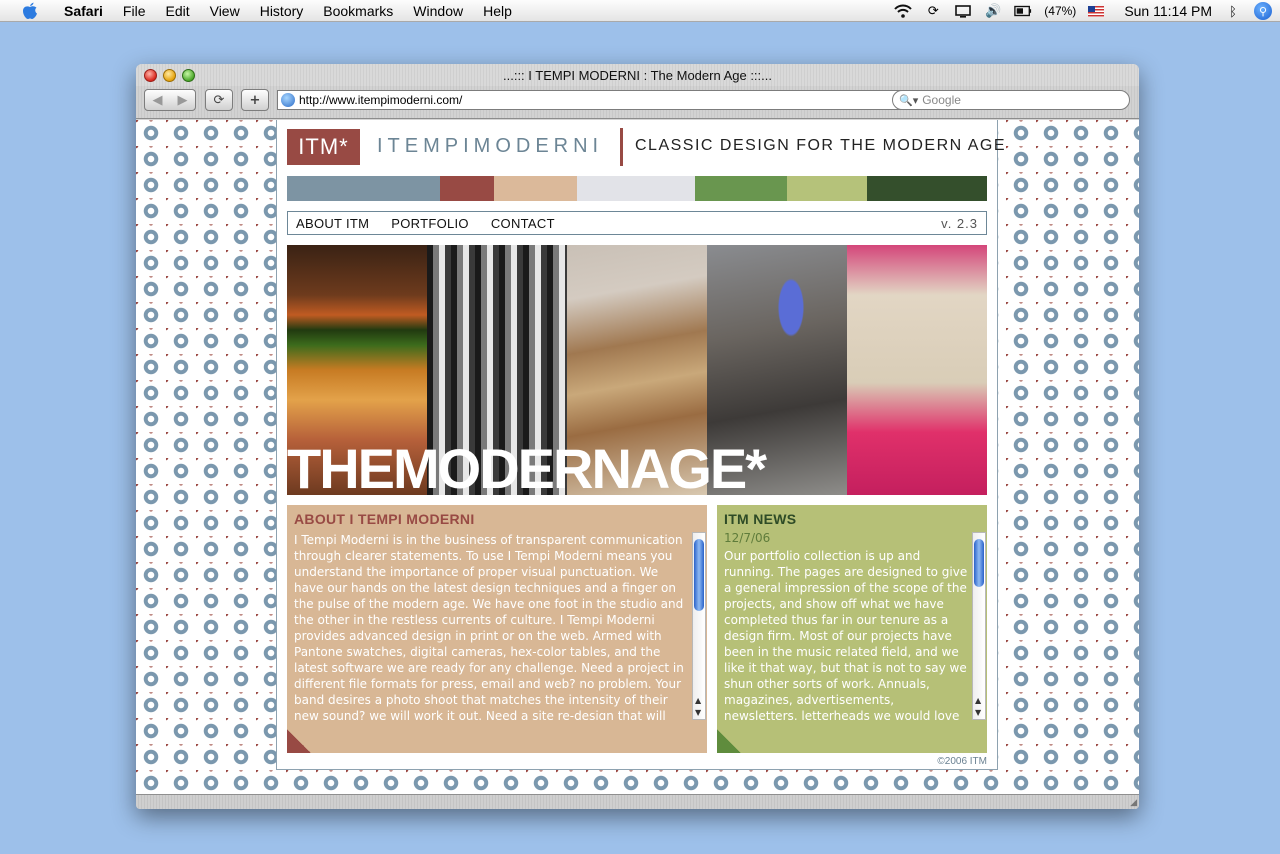 Image resolution: width=1280 pixels, height=854 pixels. What do you see at coordinates (134, 11) in the screenshot?
I see `menu-file: File` at bounding box center [134, 11].